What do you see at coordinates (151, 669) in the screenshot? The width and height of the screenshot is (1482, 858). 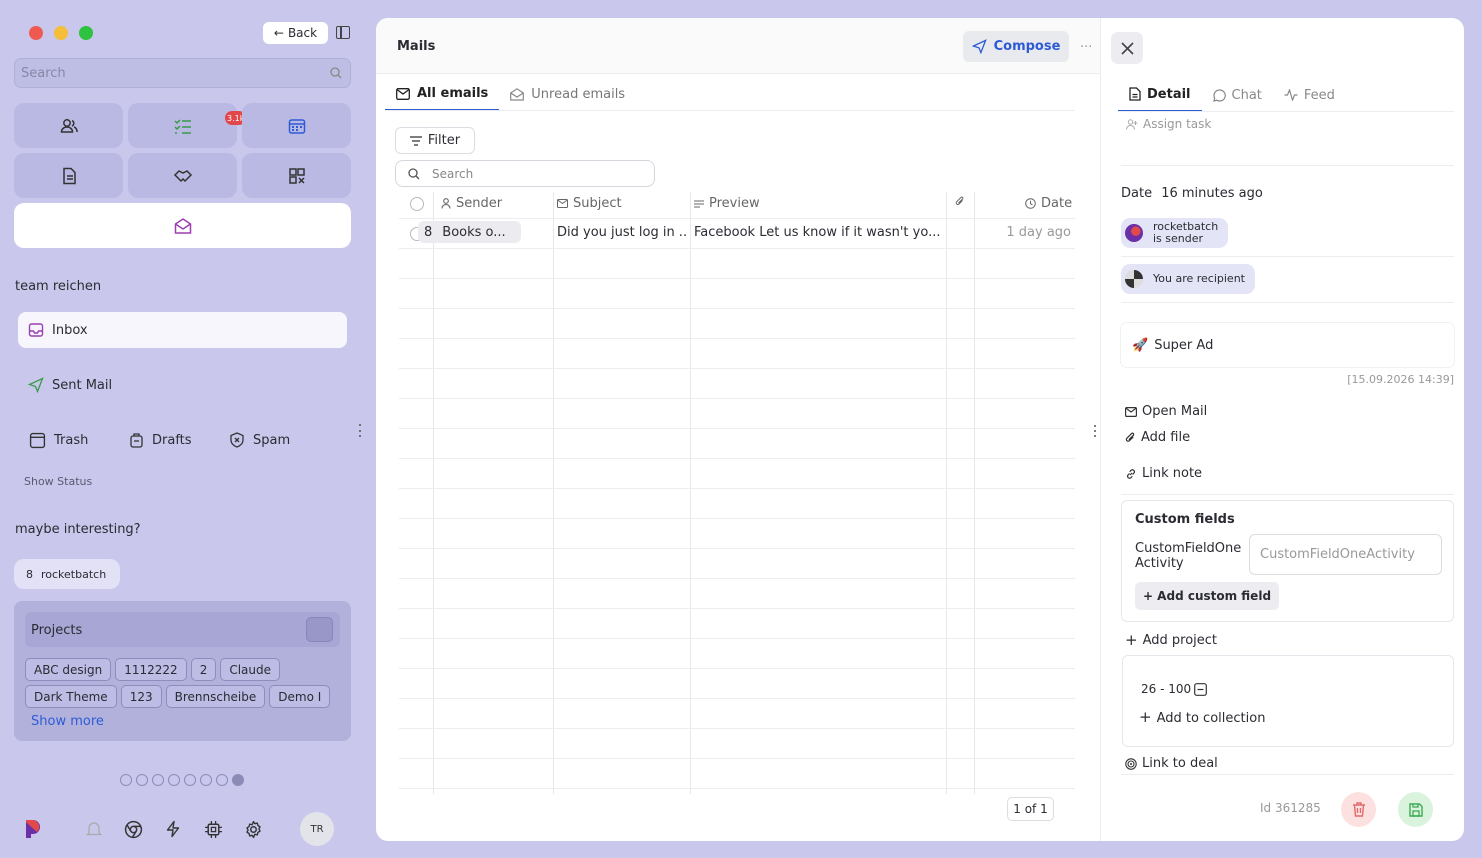 I see `project-tag: 1112222` at bounding box center [151, 669].